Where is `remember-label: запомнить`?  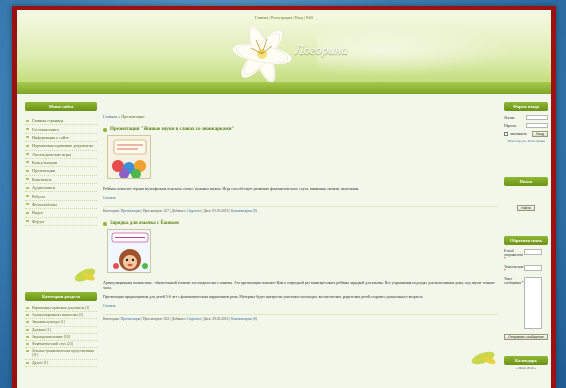 remember-label: запомнить is located at coordinates (518, 134).